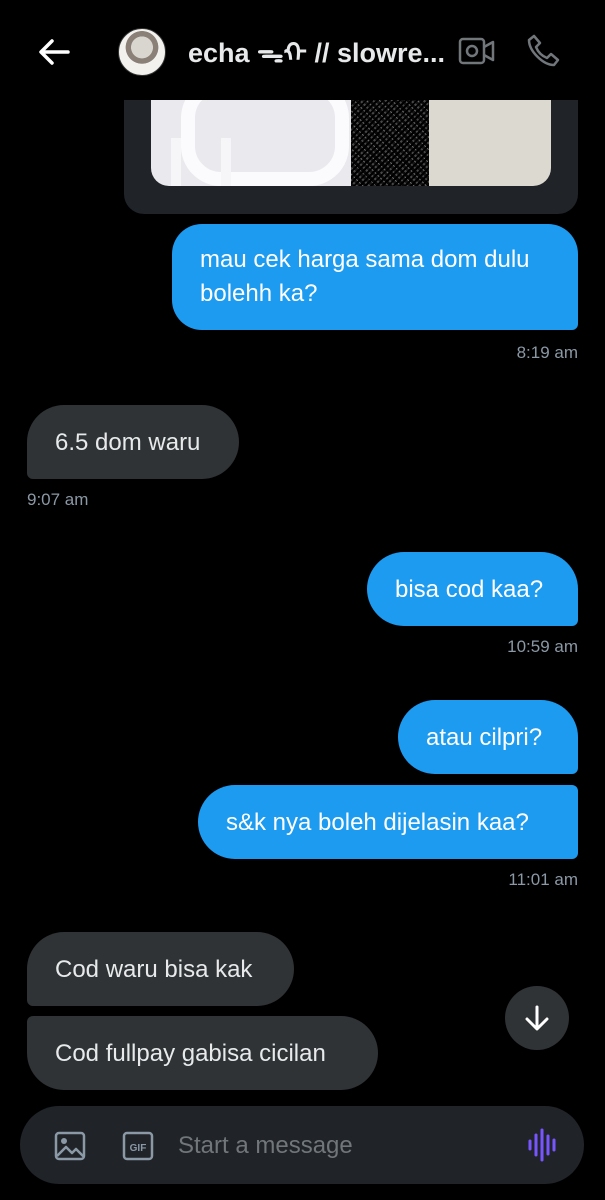 The image size is (605, 1200). What do you see at coordinates (202, 1053) in the screenshot?
I see `message-bubble-incoming: Cod fullpay gabisa cicilan` at bounding box center [202, 1053].